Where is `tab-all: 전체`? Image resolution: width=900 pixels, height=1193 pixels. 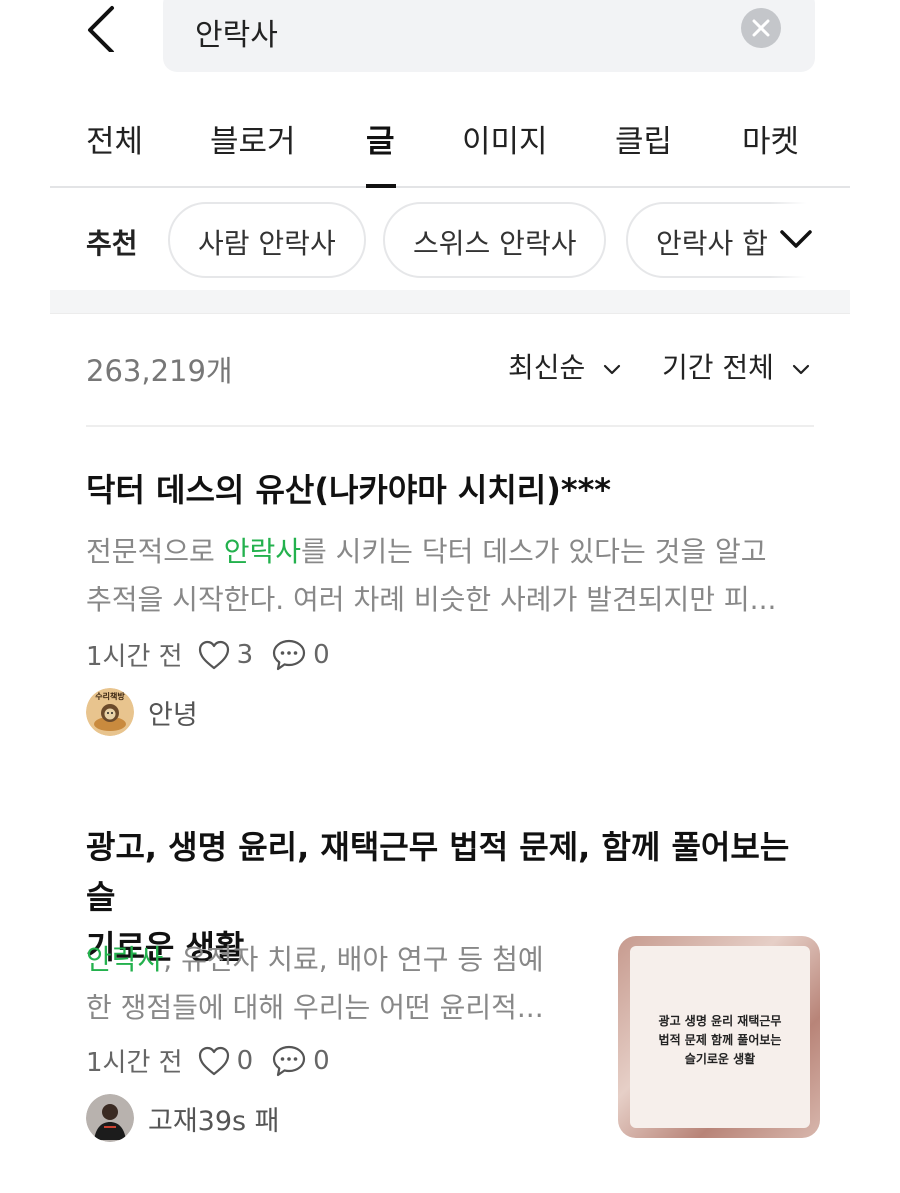 tab-all: 전체 is located at coordinates (114, 138).